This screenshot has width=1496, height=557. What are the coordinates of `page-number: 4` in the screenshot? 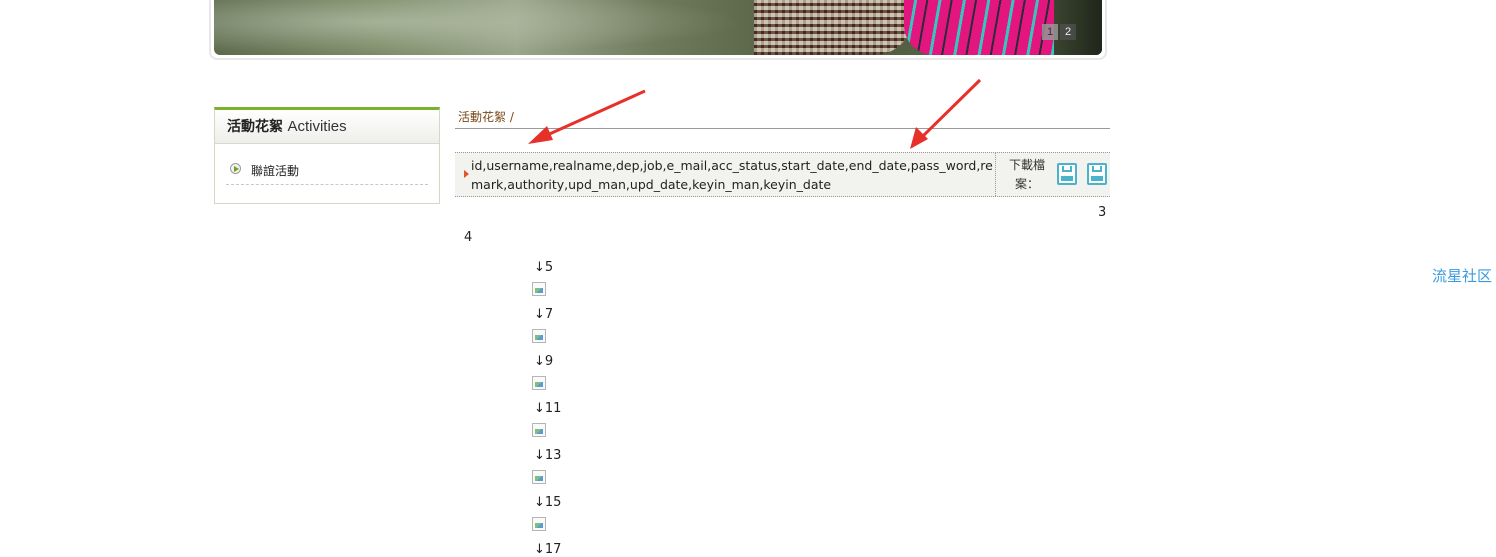 It's located at (468, 237).